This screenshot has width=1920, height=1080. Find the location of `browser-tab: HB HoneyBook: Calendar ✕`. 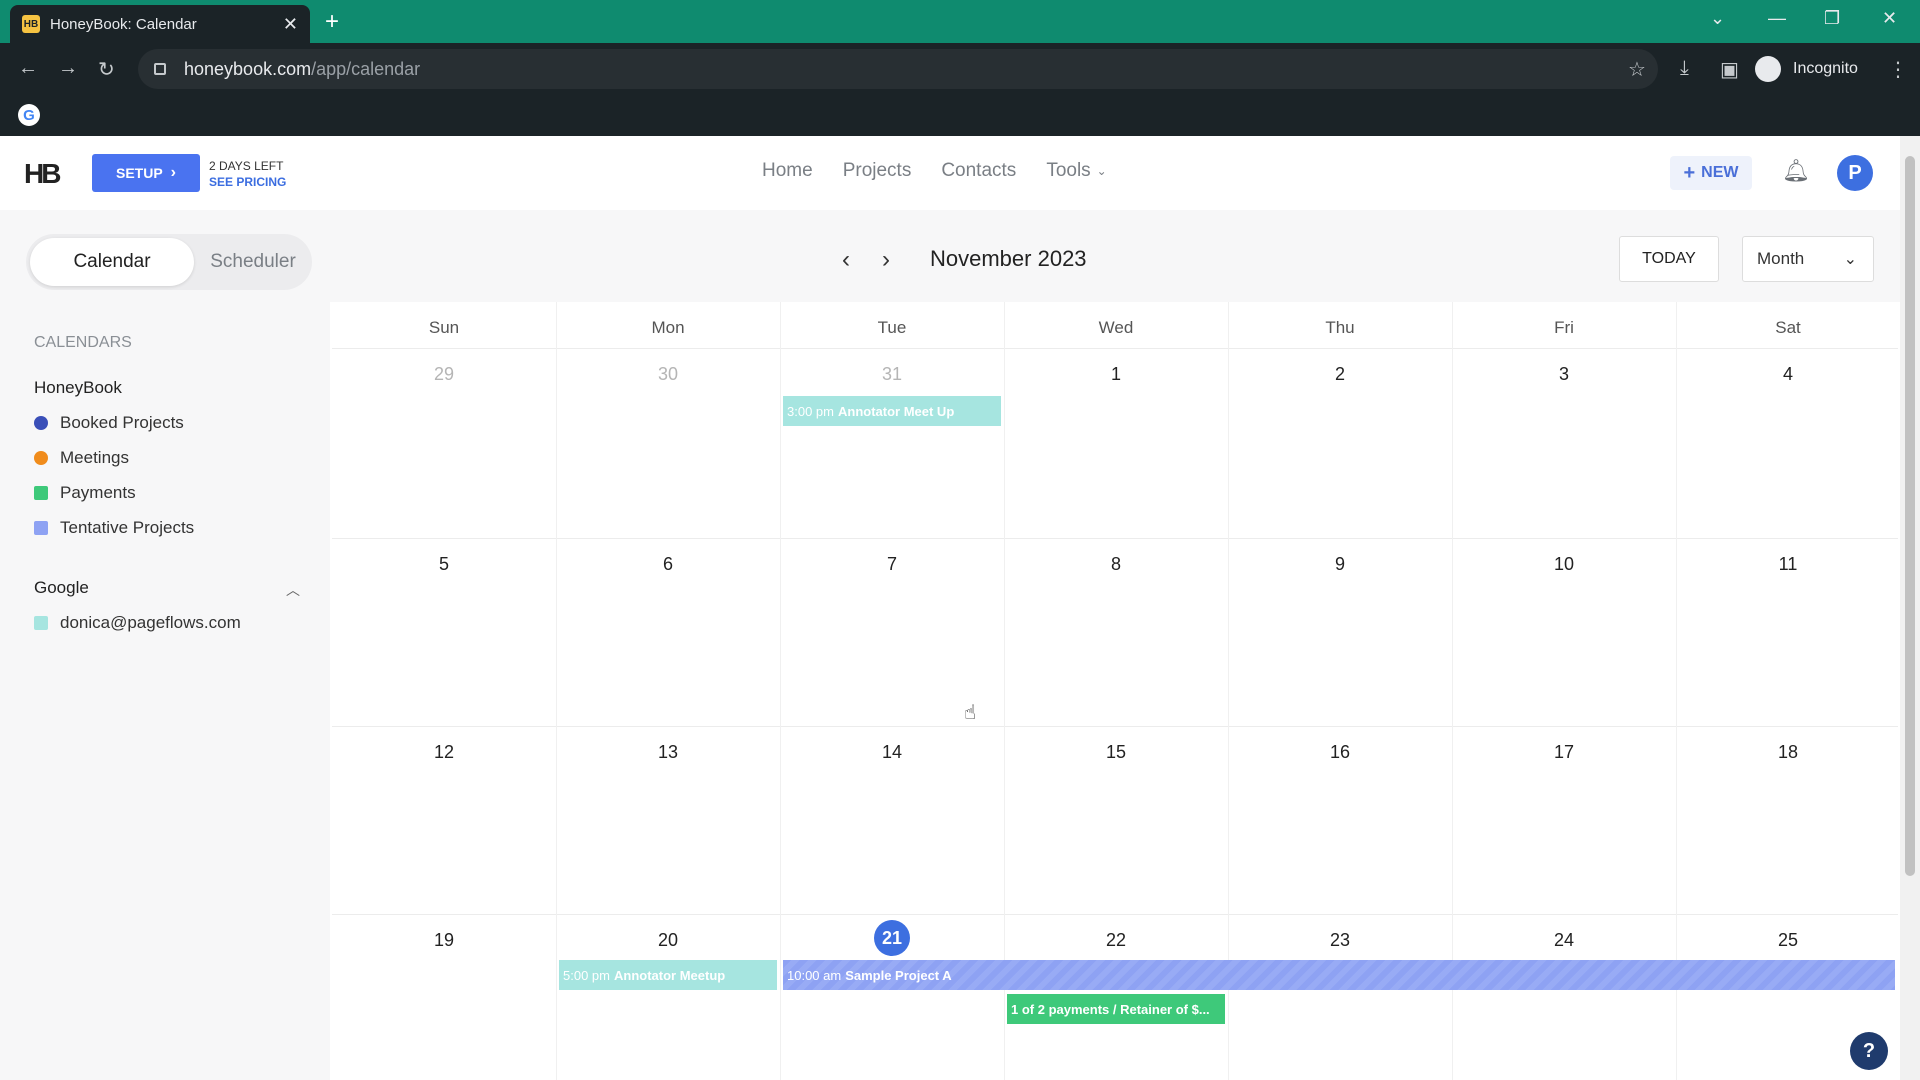

browser-tab: HB HoneyBook: Calendar ✕ is located at coordinates (160, 24).